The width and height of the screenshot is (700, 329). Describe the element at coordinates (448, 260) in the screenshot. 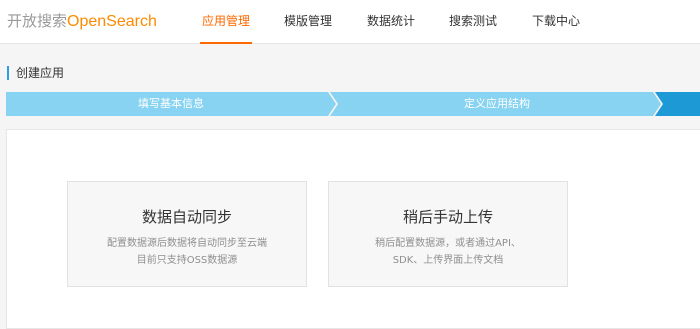

I see `option-description-line: SDK、上传界面上传文档` at that location.